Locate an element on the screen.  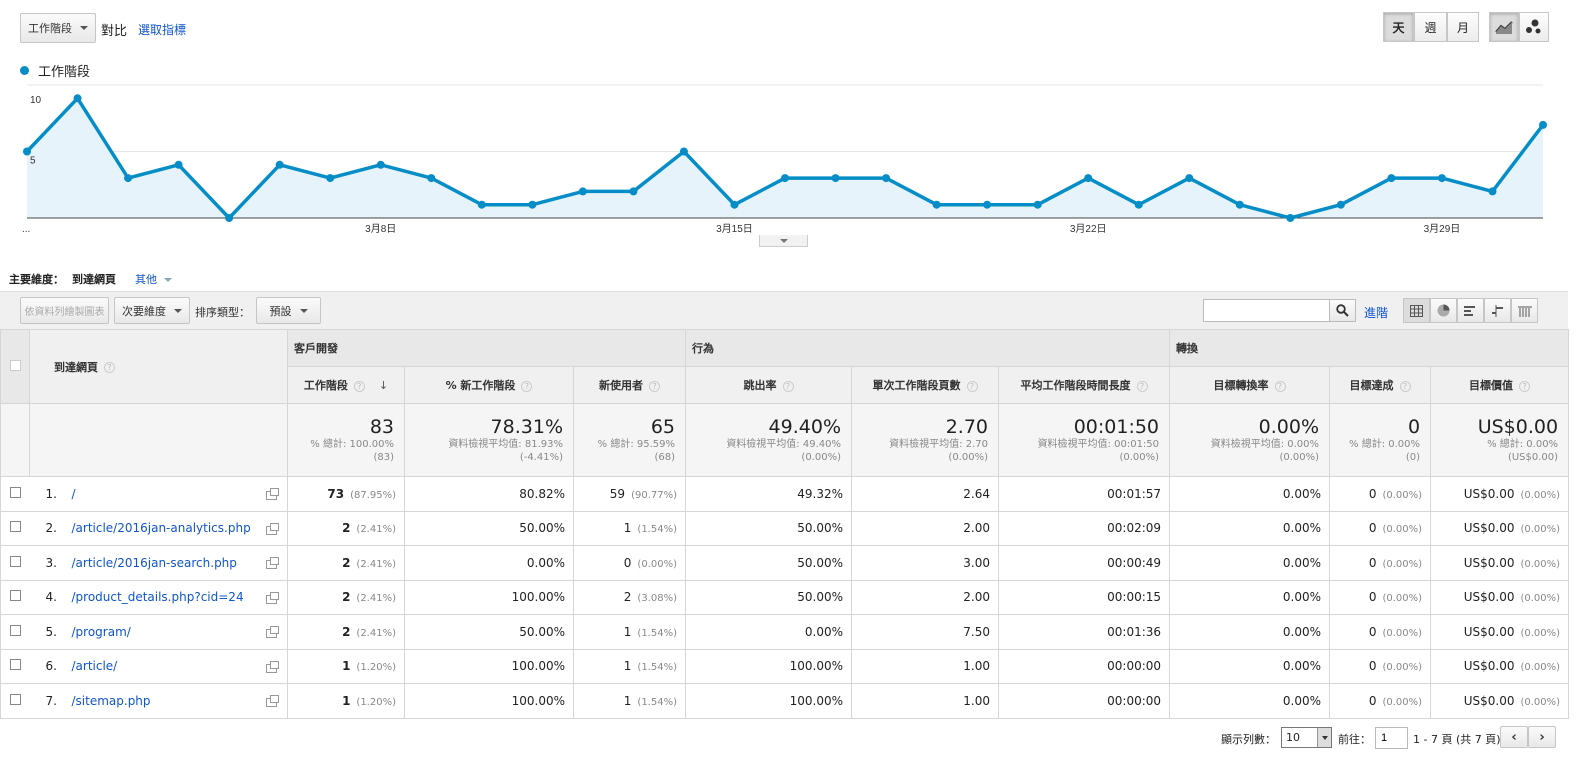
row-number: 3. is located at coordinates (51, 562).